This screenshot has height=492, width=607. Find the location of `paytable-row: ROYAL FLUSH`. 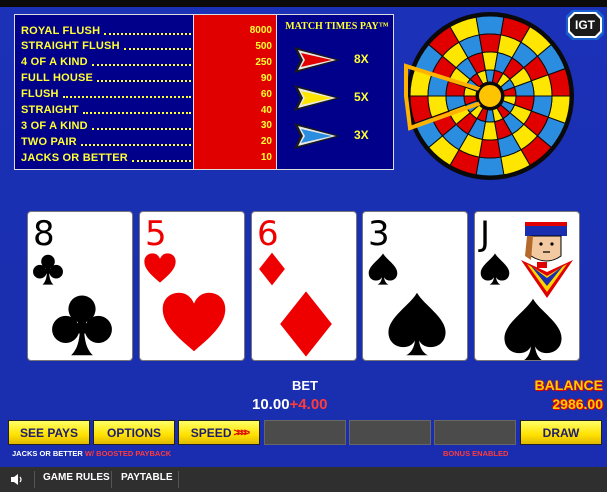

paytable-row: ROYAL FLUSH is located at coordinates (107, 30).